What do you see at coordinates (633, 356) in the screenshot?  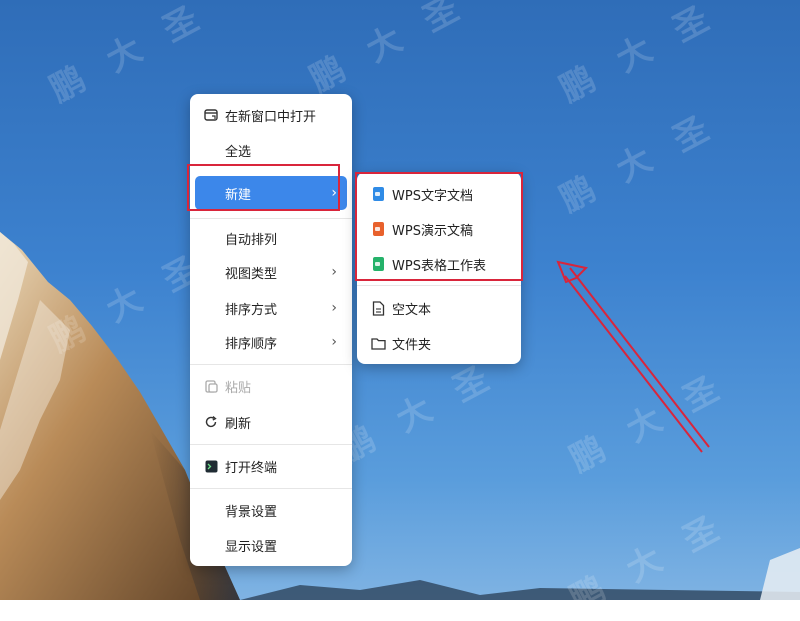 I see `annotation-arrow-icon` at bounding box center [633, 356].